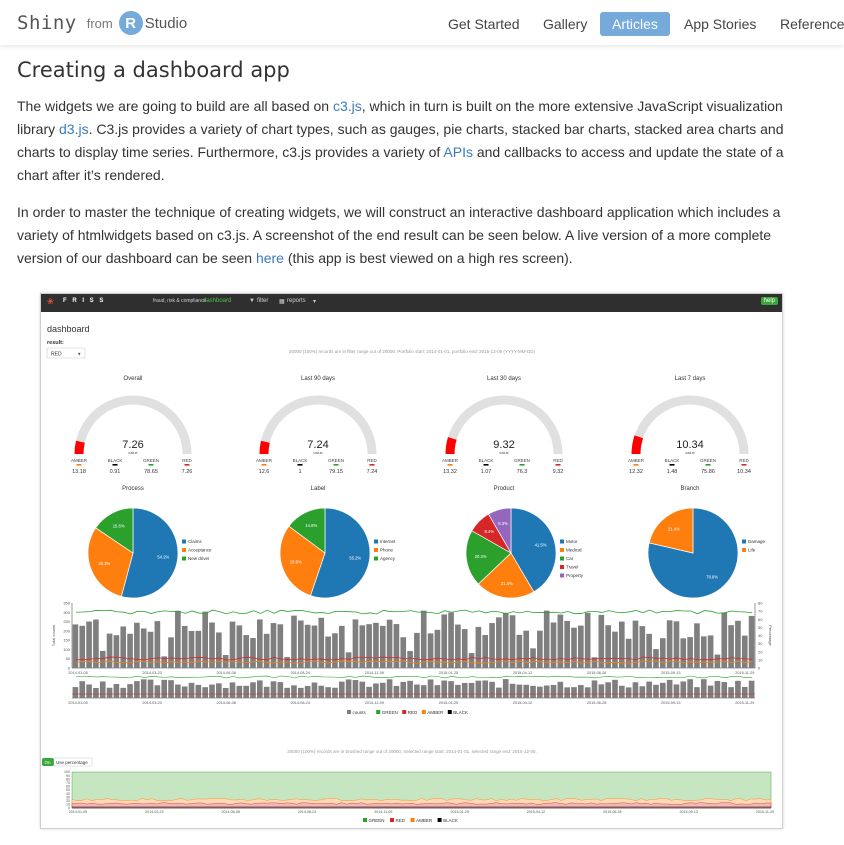  Describe the element at coordinates (458, 152) in the screenshot. I see `apis-link: APIs` at that location.